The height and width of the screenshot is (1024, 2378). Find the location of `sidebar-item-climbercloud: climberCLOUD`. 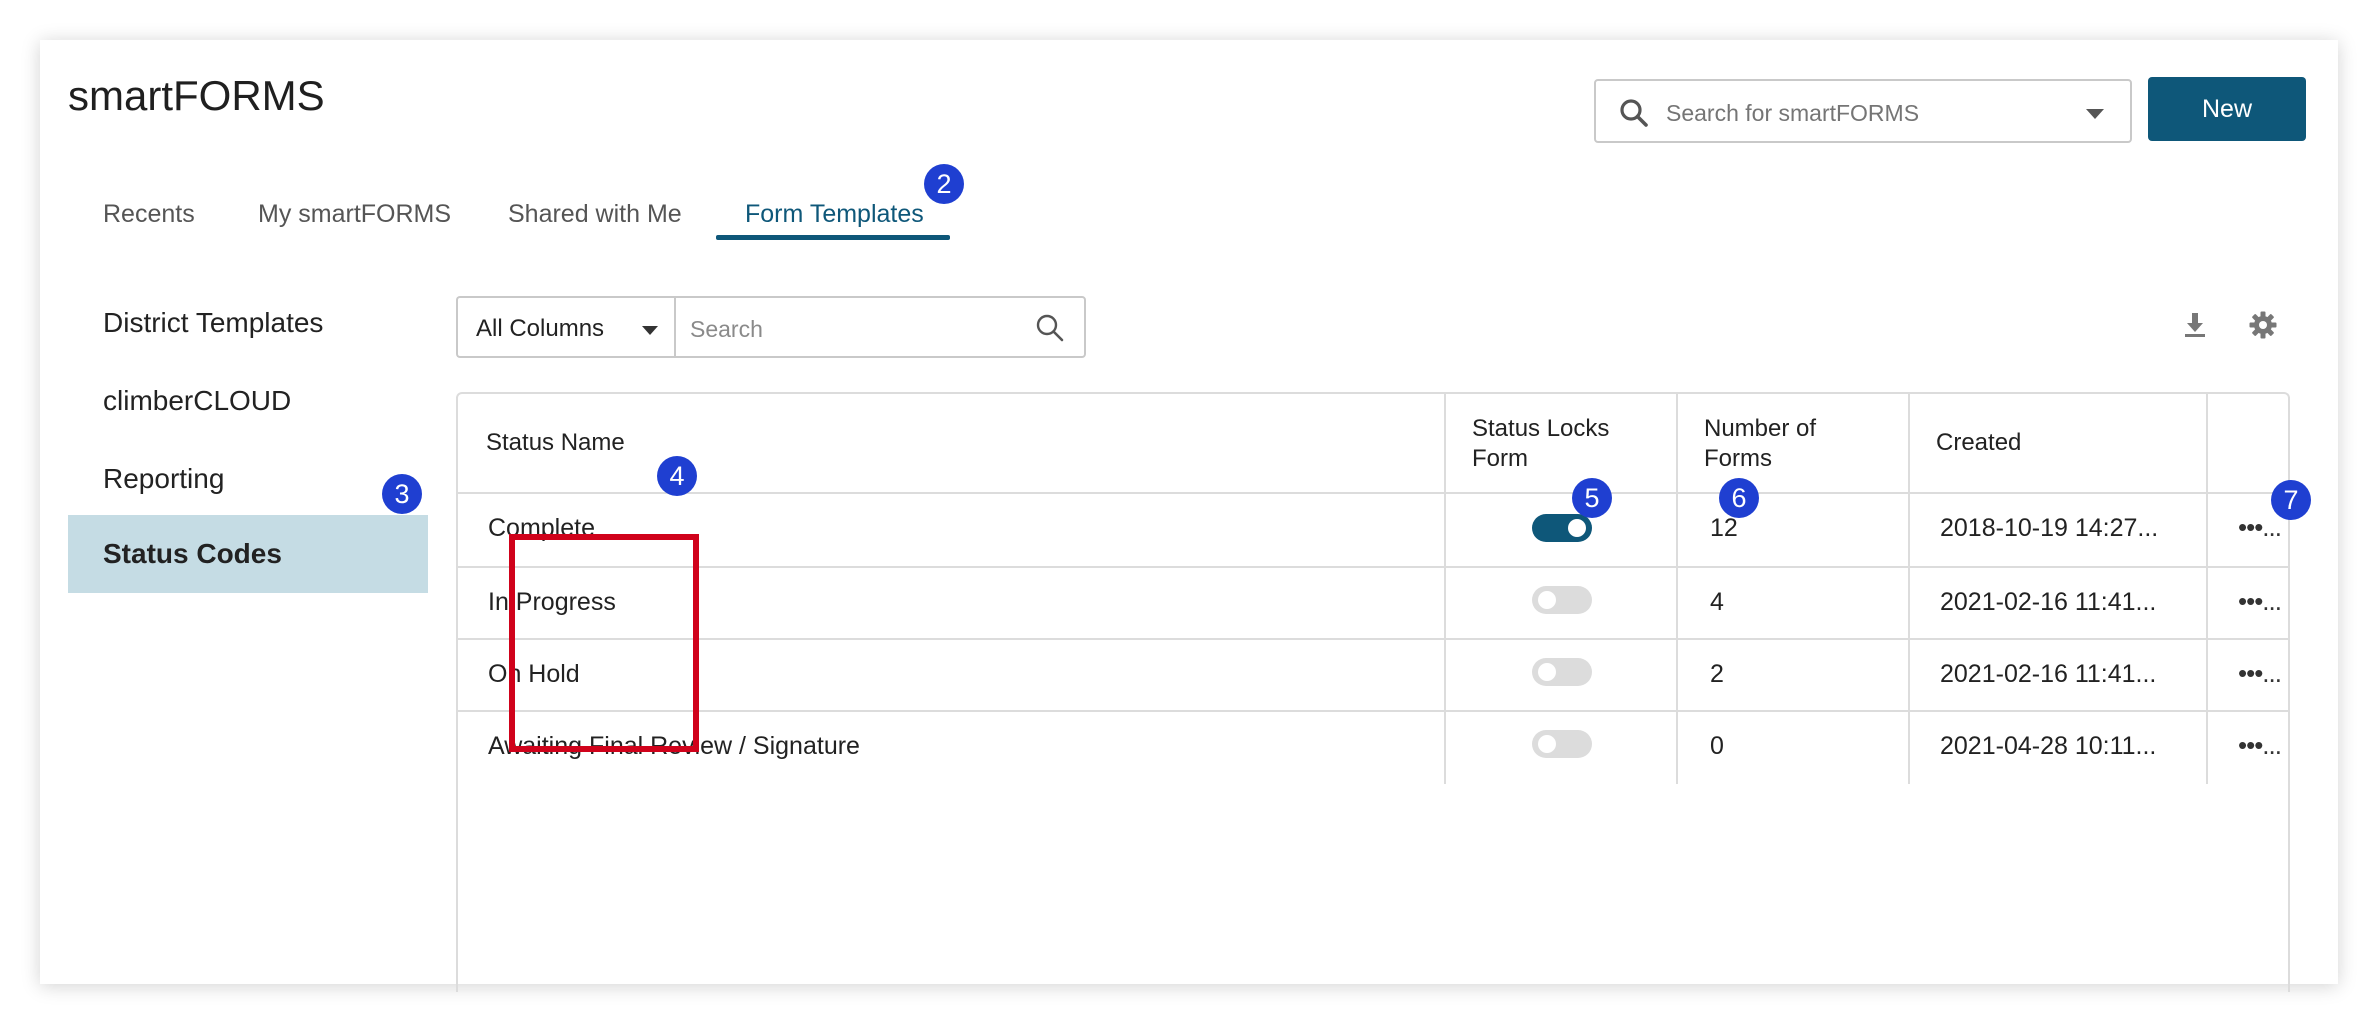

sidebar-item-climbercloud: climberCLOUD is located at coordinates (248, 401).